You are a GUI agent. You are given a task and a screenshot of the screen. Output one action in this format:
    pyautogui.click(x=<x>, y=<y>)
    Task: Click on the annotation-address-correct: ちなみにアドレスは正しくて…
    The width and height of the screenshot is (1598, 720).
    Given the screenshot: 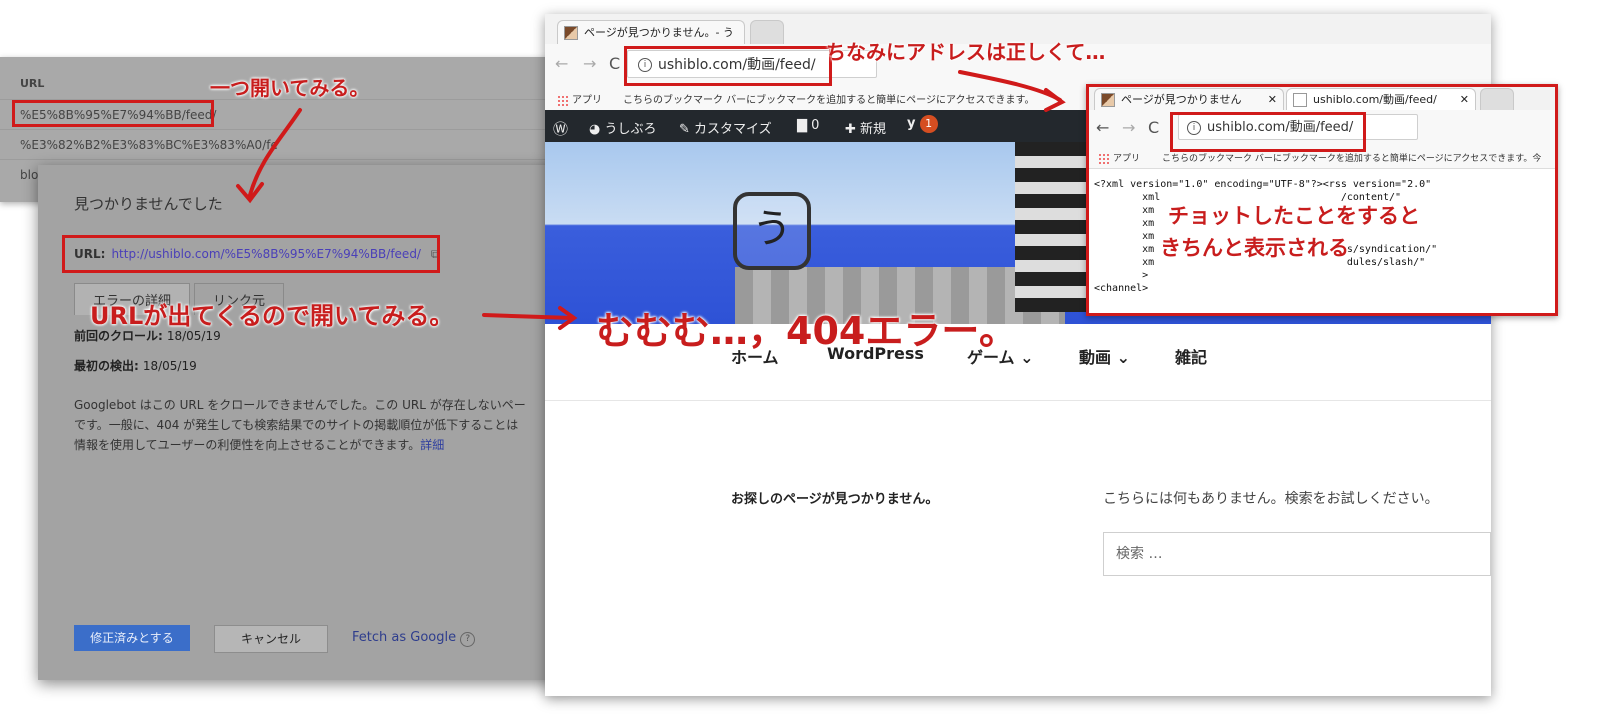 What is the action you would take?
    pyautogui.click(x=966, y=52)
    